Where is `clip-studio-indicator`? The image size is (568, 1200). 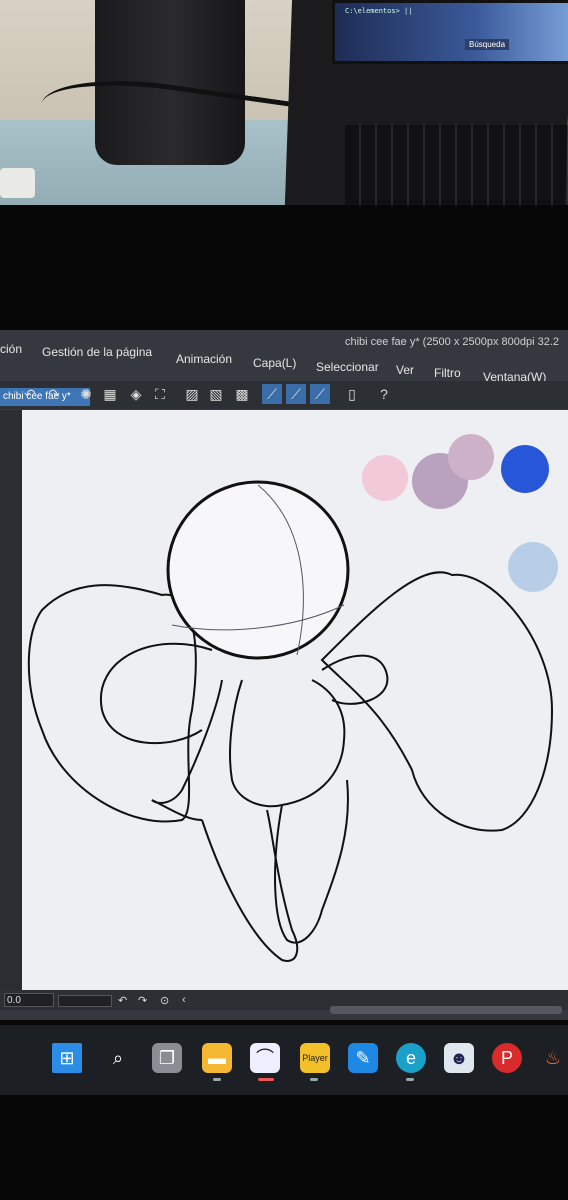
clip-studio-indicator is located at coordinates (266, 1079).